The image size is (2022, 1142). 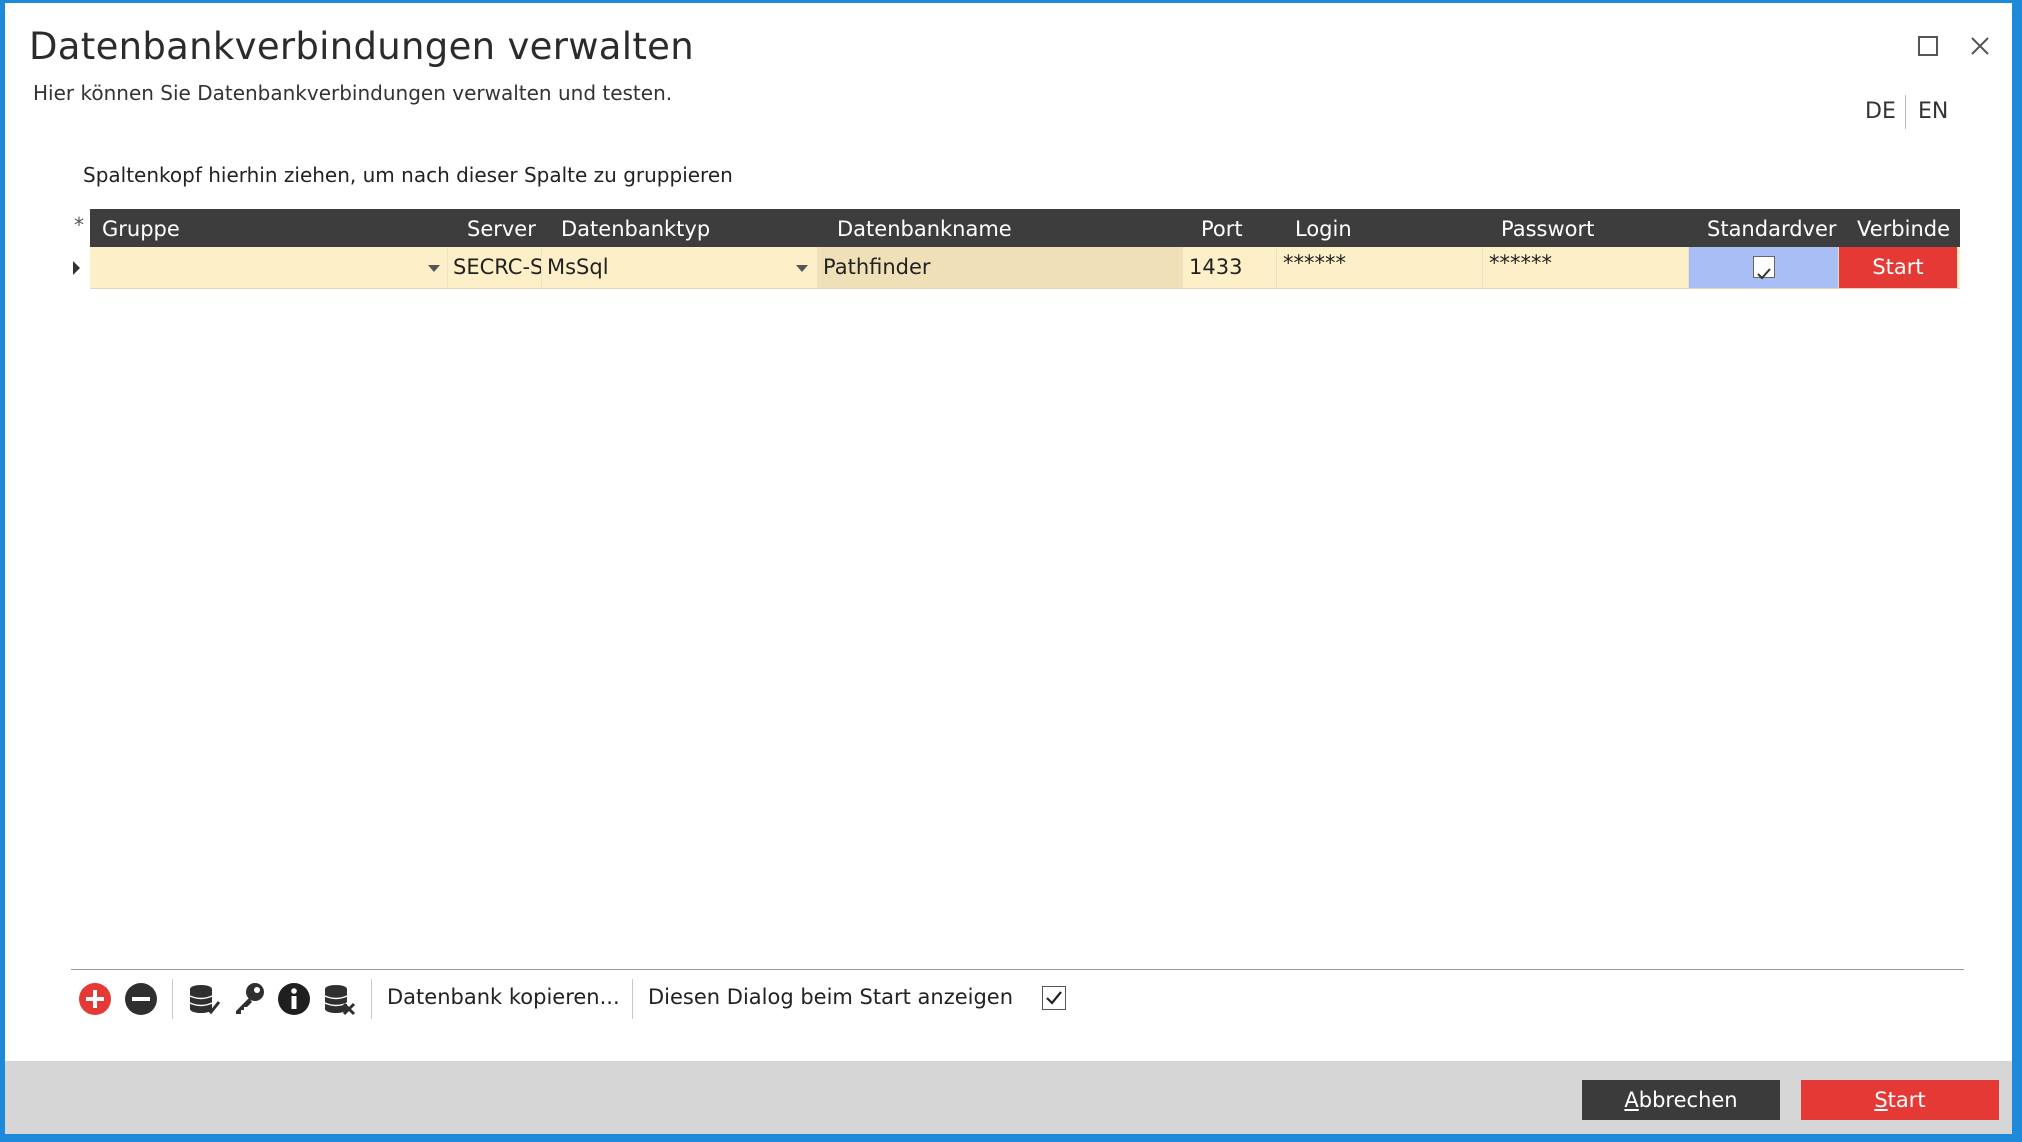 I want to click on dialog-footer: Abbrechen Start, so click(x=1008, y=1097).